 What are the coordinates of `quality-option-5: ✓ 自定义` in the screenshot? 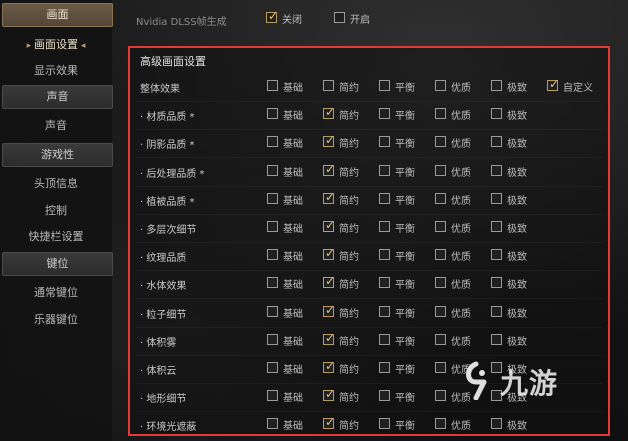 It's located at (576, 86).